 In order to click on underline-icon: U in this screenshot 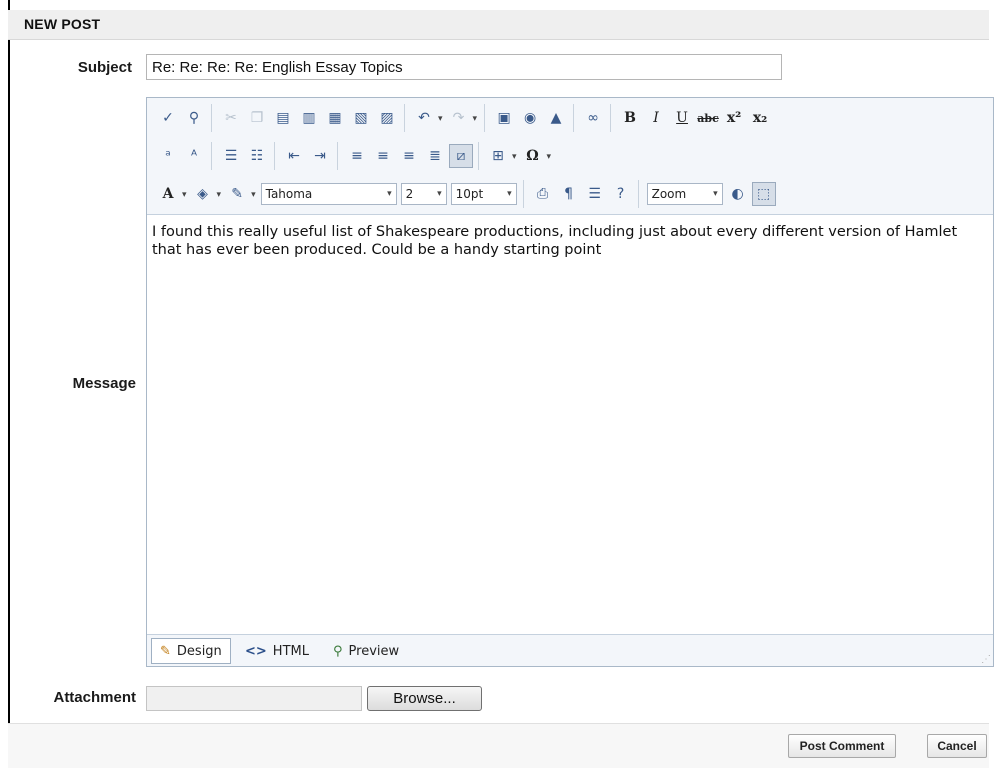, I will do `click(682, 118)`.